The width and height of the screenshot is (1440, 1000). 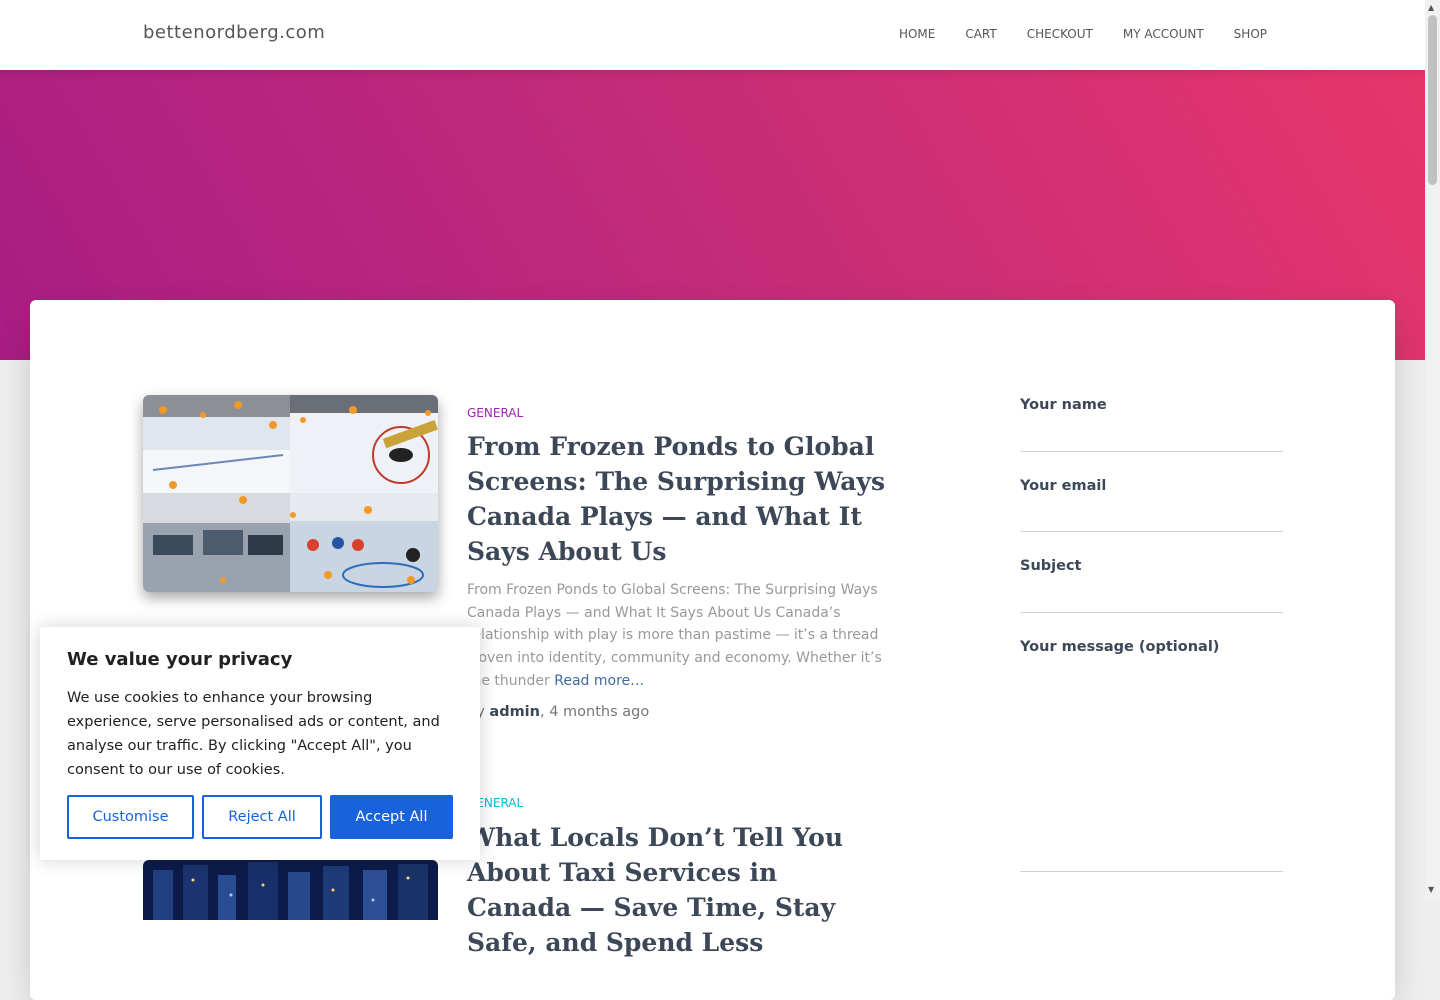 What do you see at coordinates (594, 712) in the screenshot?
I see `post-date: , 4 months ago` at bounding box center [594, 712].